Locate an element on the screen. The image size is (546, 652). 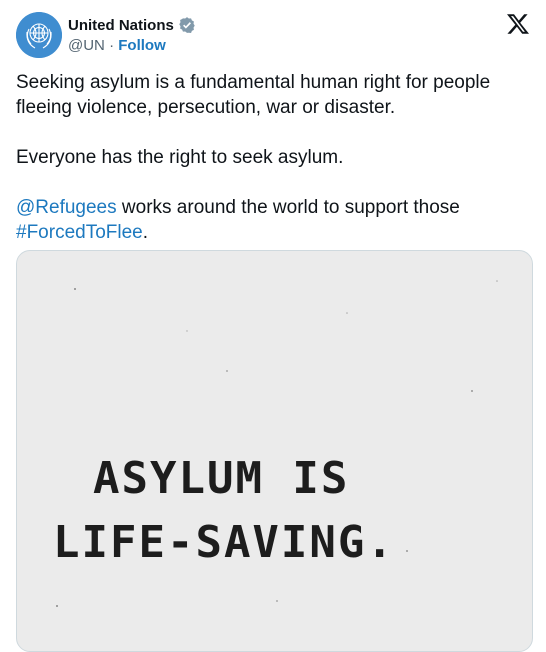
verified-badge-icon is located at coordinates (187, 25).